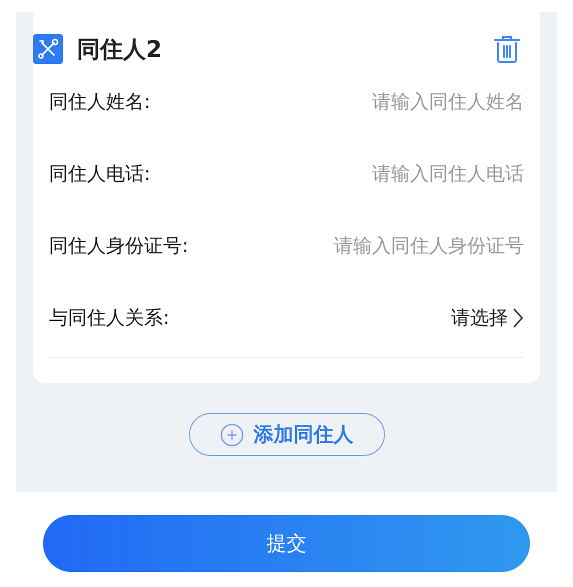 The height and width of the screenshot is (587, 573). Describe the element at coordinates (394, 102) in the screenshot. I see `input-field: 请输入同住人姓名` at that location.